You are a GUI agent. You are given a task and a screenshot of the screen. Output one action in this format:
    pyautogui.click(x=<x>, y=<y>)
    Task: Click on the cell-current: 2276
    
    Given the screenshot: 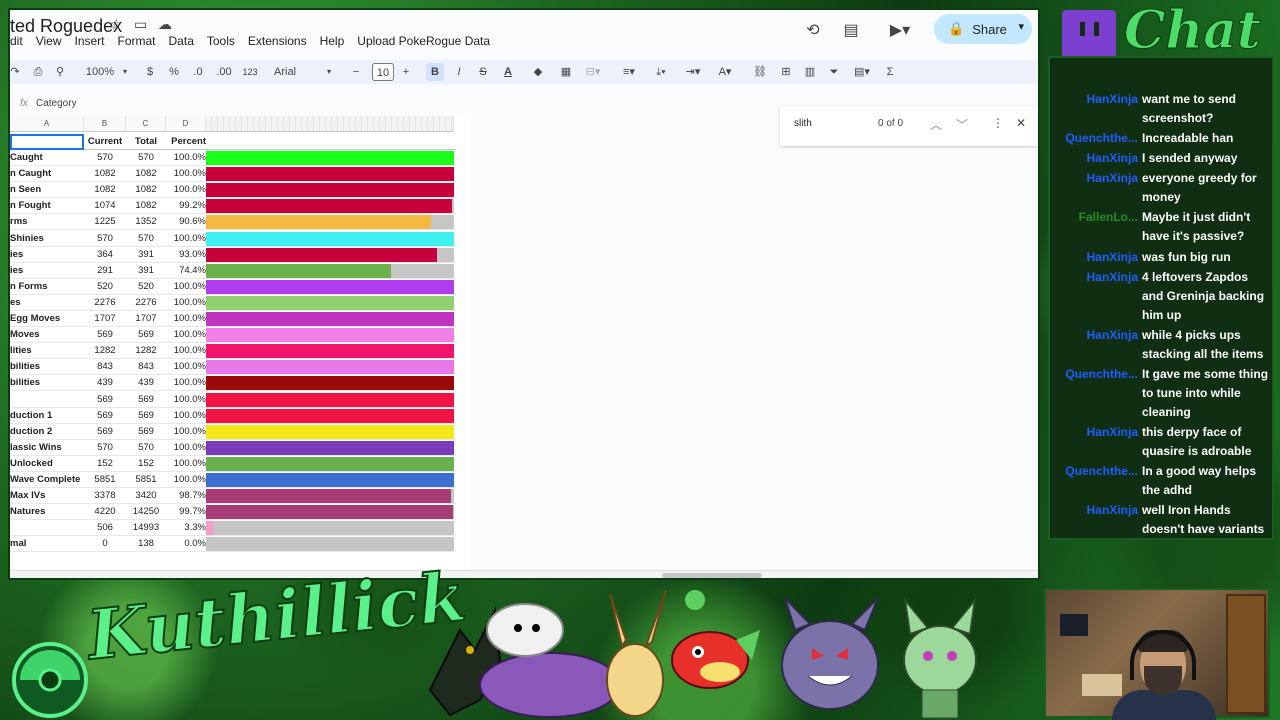 What is the action you would take?
    pyautogui.click(x=105, y=303)
    